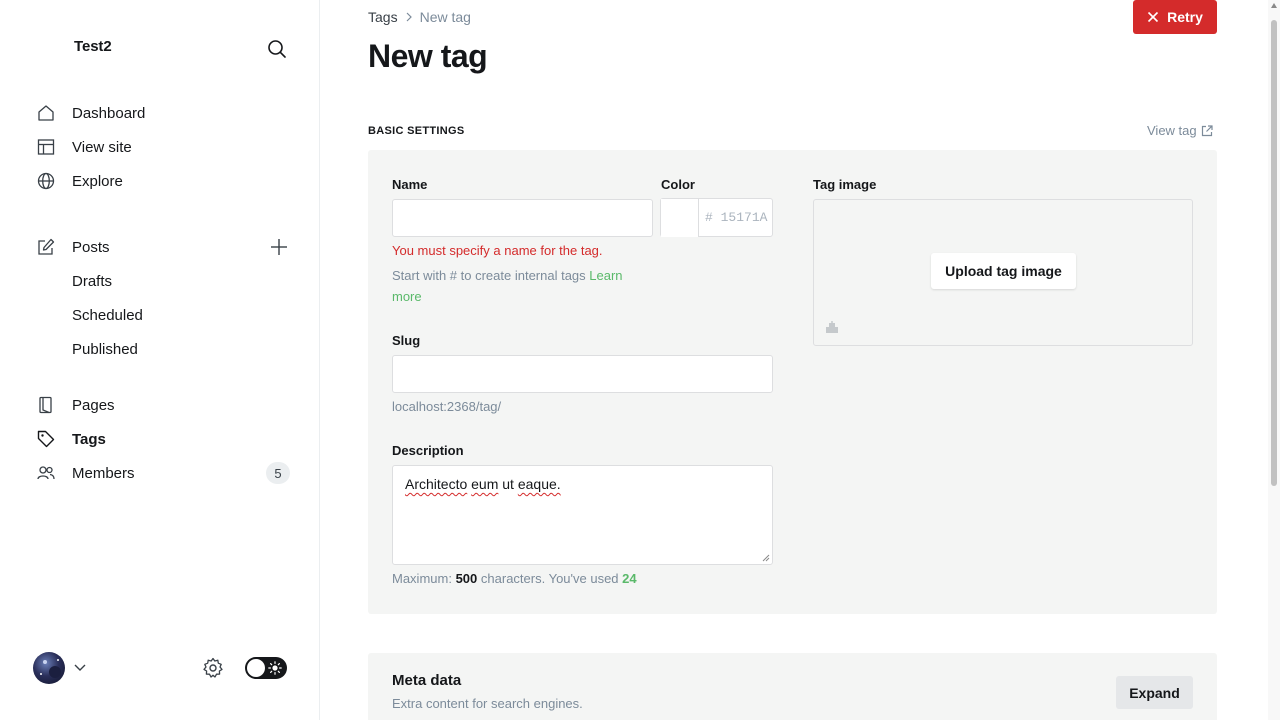 This screenshot has height=720, width=1280. I want to click on description-textarea: Architecto eum ut eaque., so click(582, 515).